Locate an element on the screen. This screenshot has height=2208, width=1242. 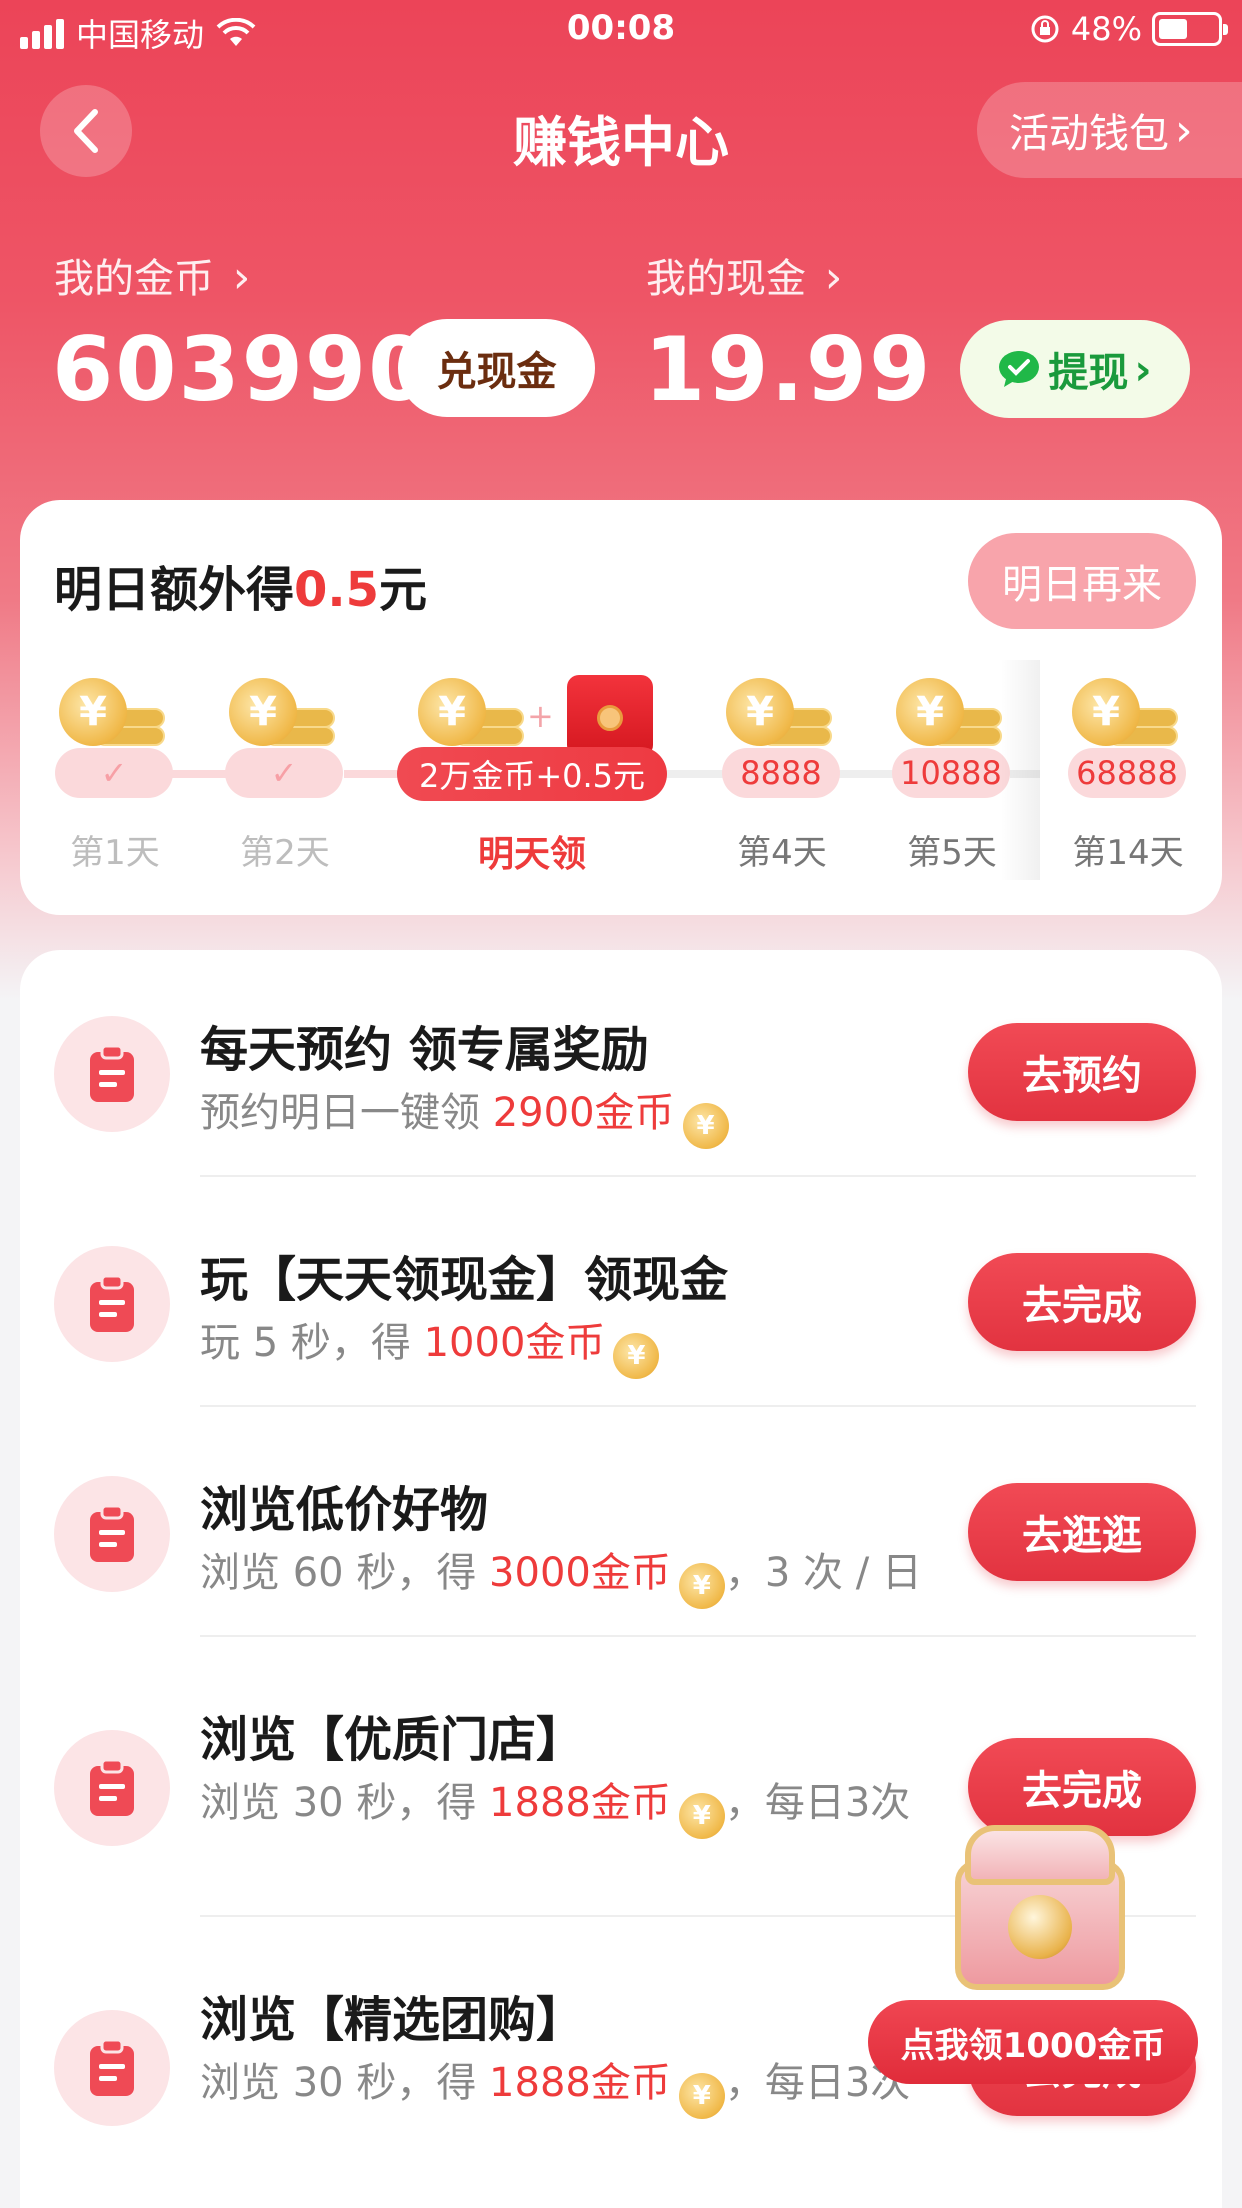
wechat-icon is located at coordinates (1019, 369).